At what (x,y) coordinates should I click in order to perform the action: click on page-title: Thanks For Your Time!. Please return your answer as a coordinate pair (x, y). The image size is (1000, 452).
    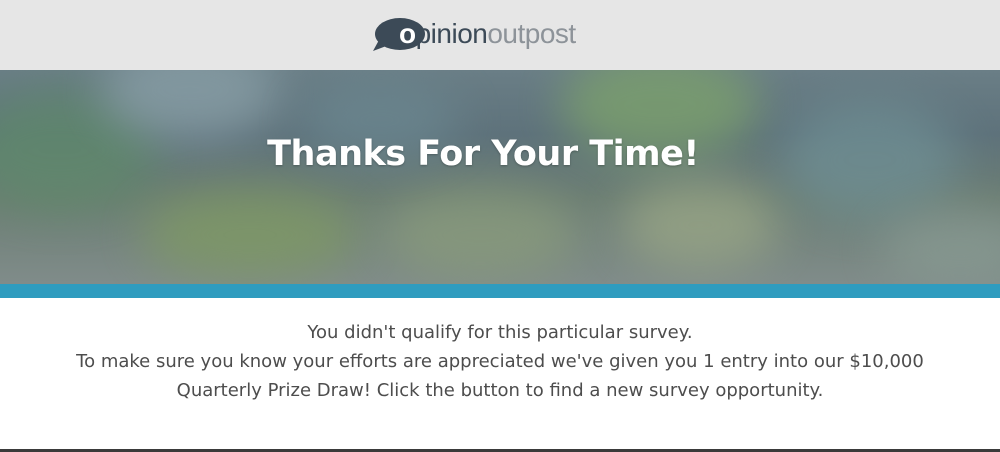
    Looking at the image, I should click on (483, 154).